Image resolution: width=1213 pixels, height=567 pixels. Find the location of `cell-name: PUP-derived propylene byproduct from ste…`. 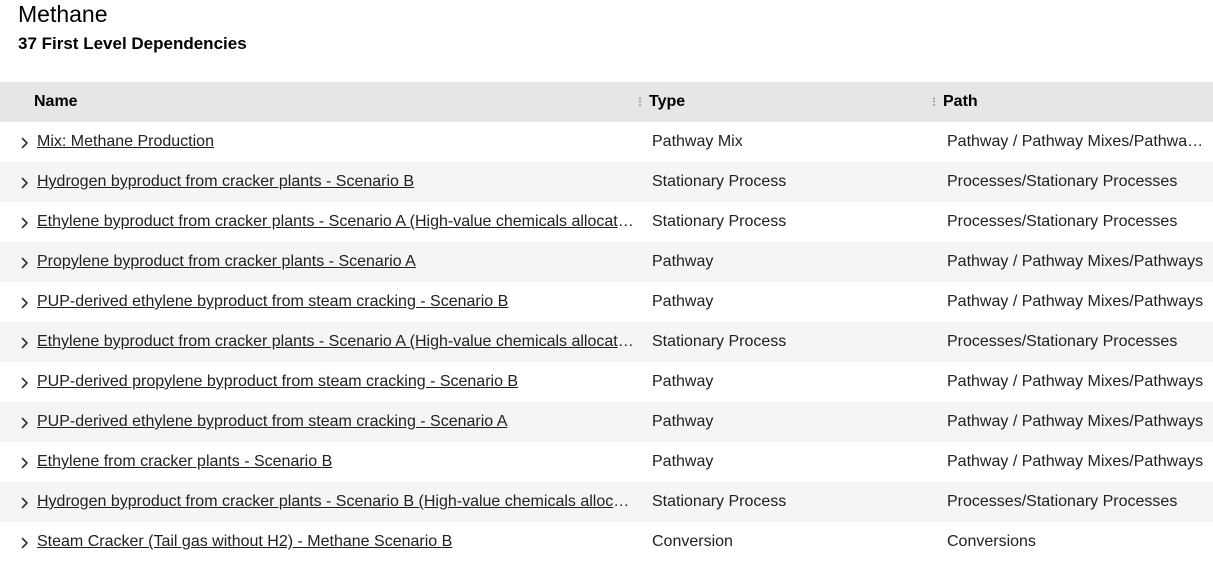

cell-name: PUP-derived propylene byproduct from ste… is located at coordinates (336, 382).